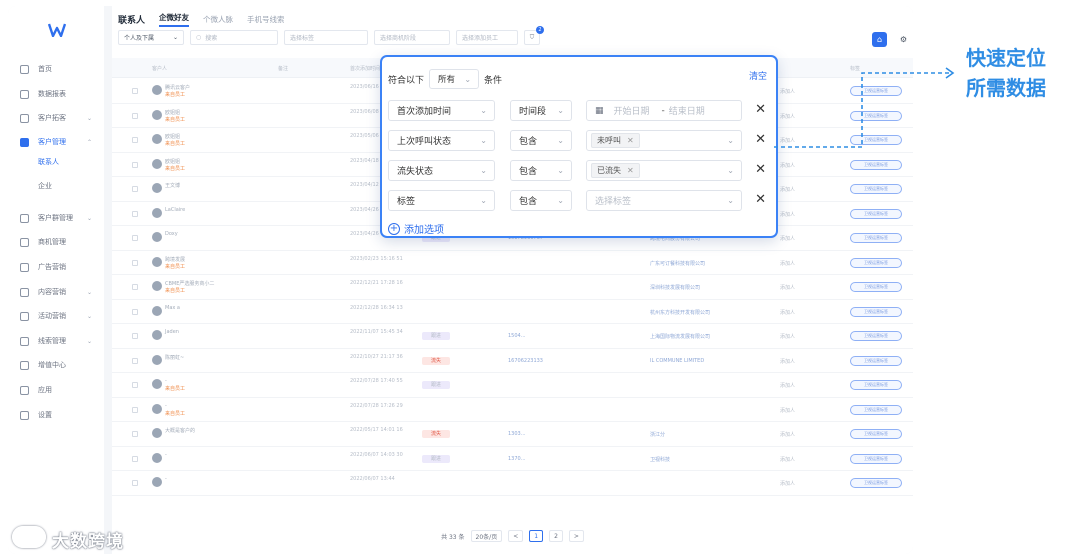  Describe the element at coordinates (1006, 73) in the screenshot. I see `callout-text: 快速定位 所需数据` at that location.